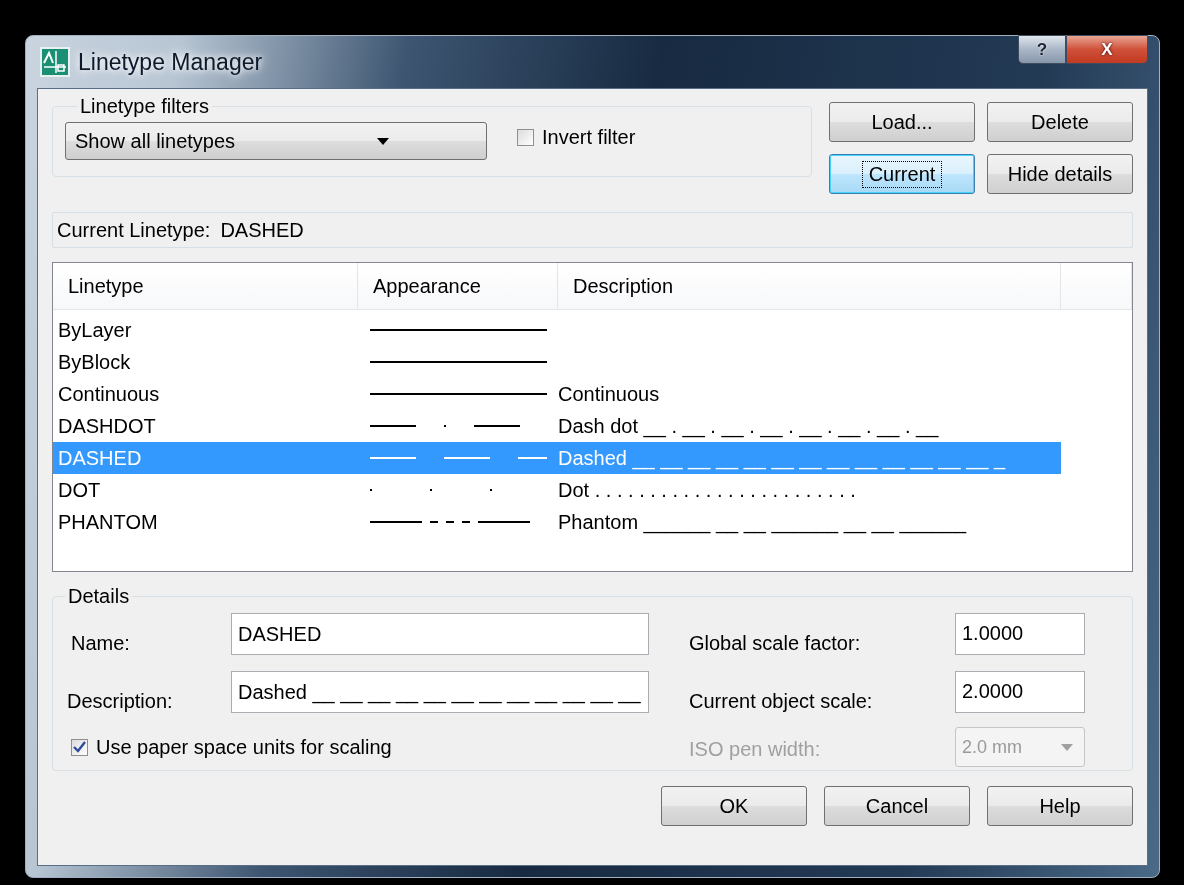 The image size is (1184, 885). What do you see at coordinates (749, 426) in the screenshot?
I see `linetype-description: Dash dot __ . __ . __ . __ . __ . __ . __ . __` at bounding box center [749, 426].